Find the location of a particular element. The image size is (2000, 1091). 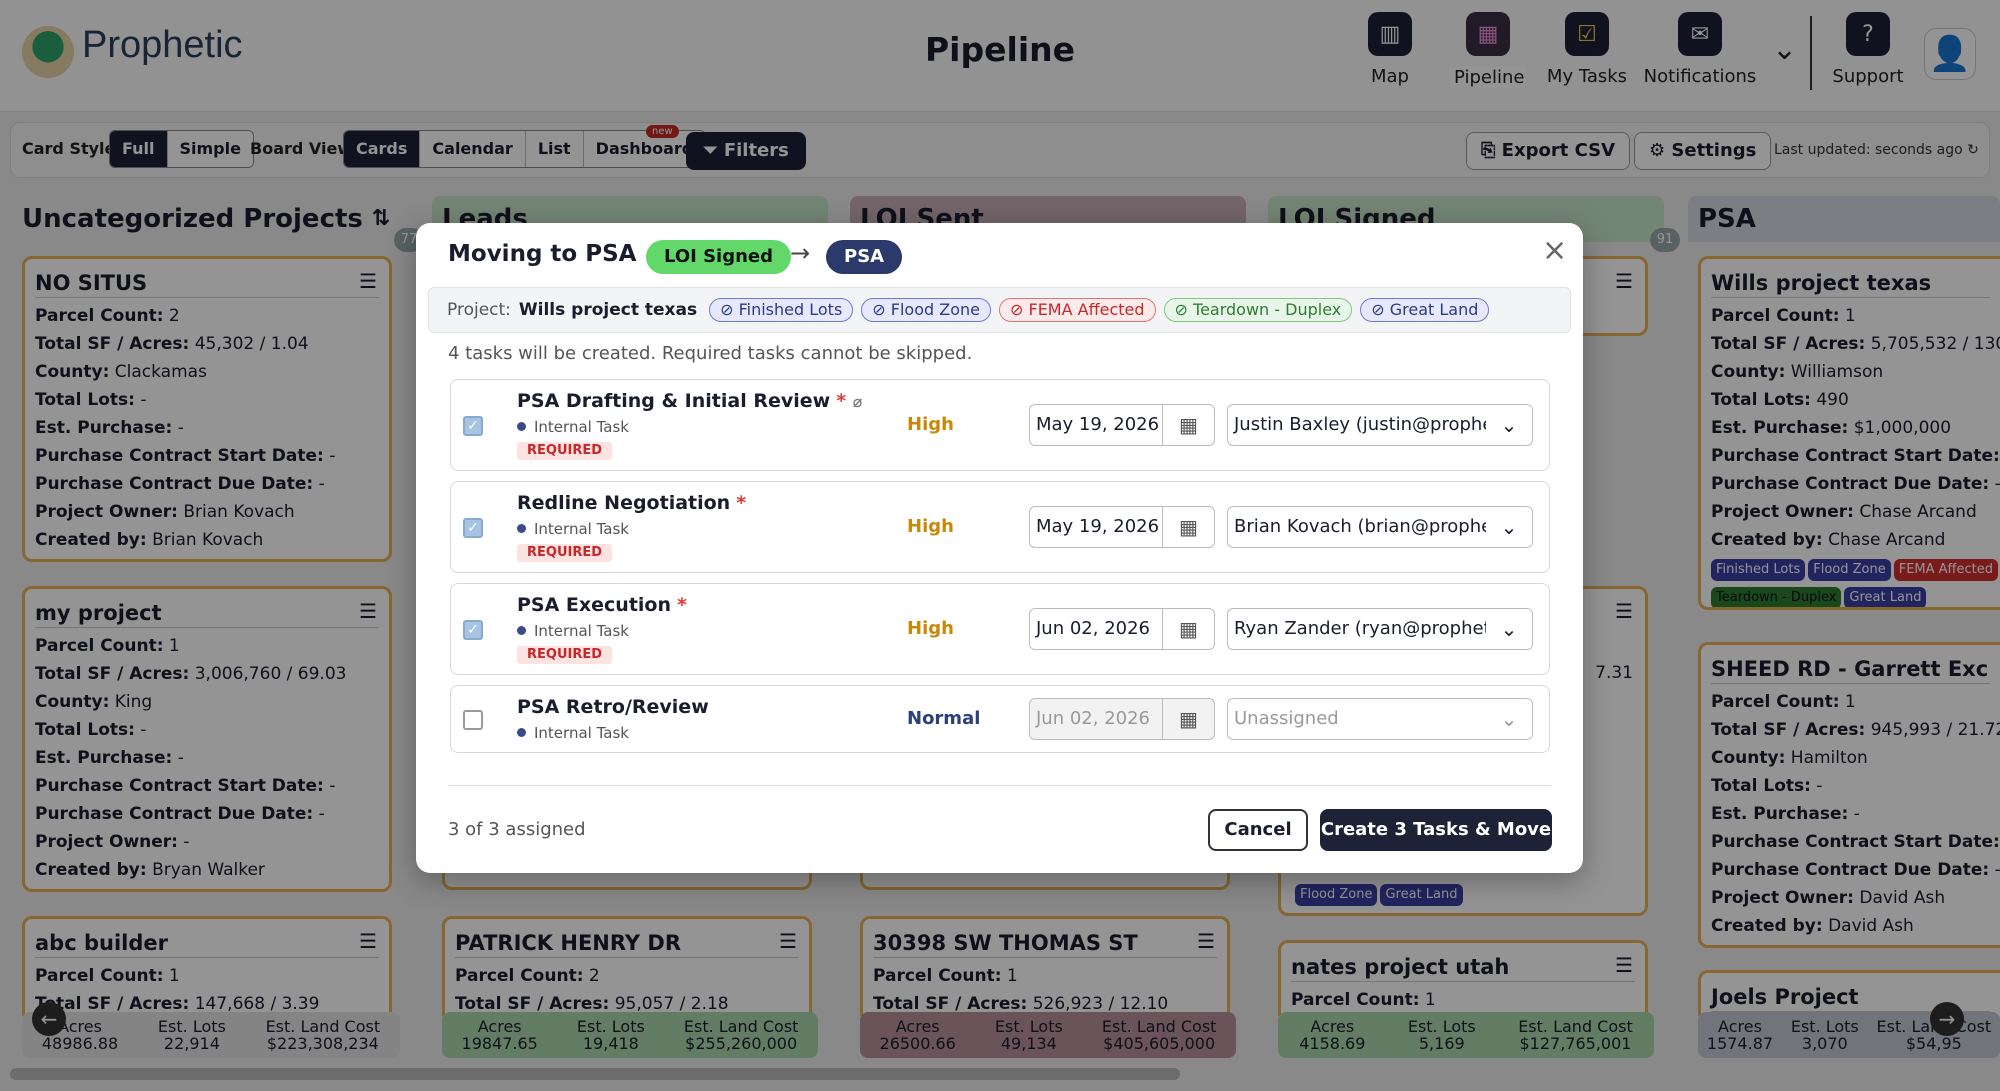

assignee-select: Ryan Zander (ryan@prophetic.ai) ⌄ is located at coordinates (1380, 629).